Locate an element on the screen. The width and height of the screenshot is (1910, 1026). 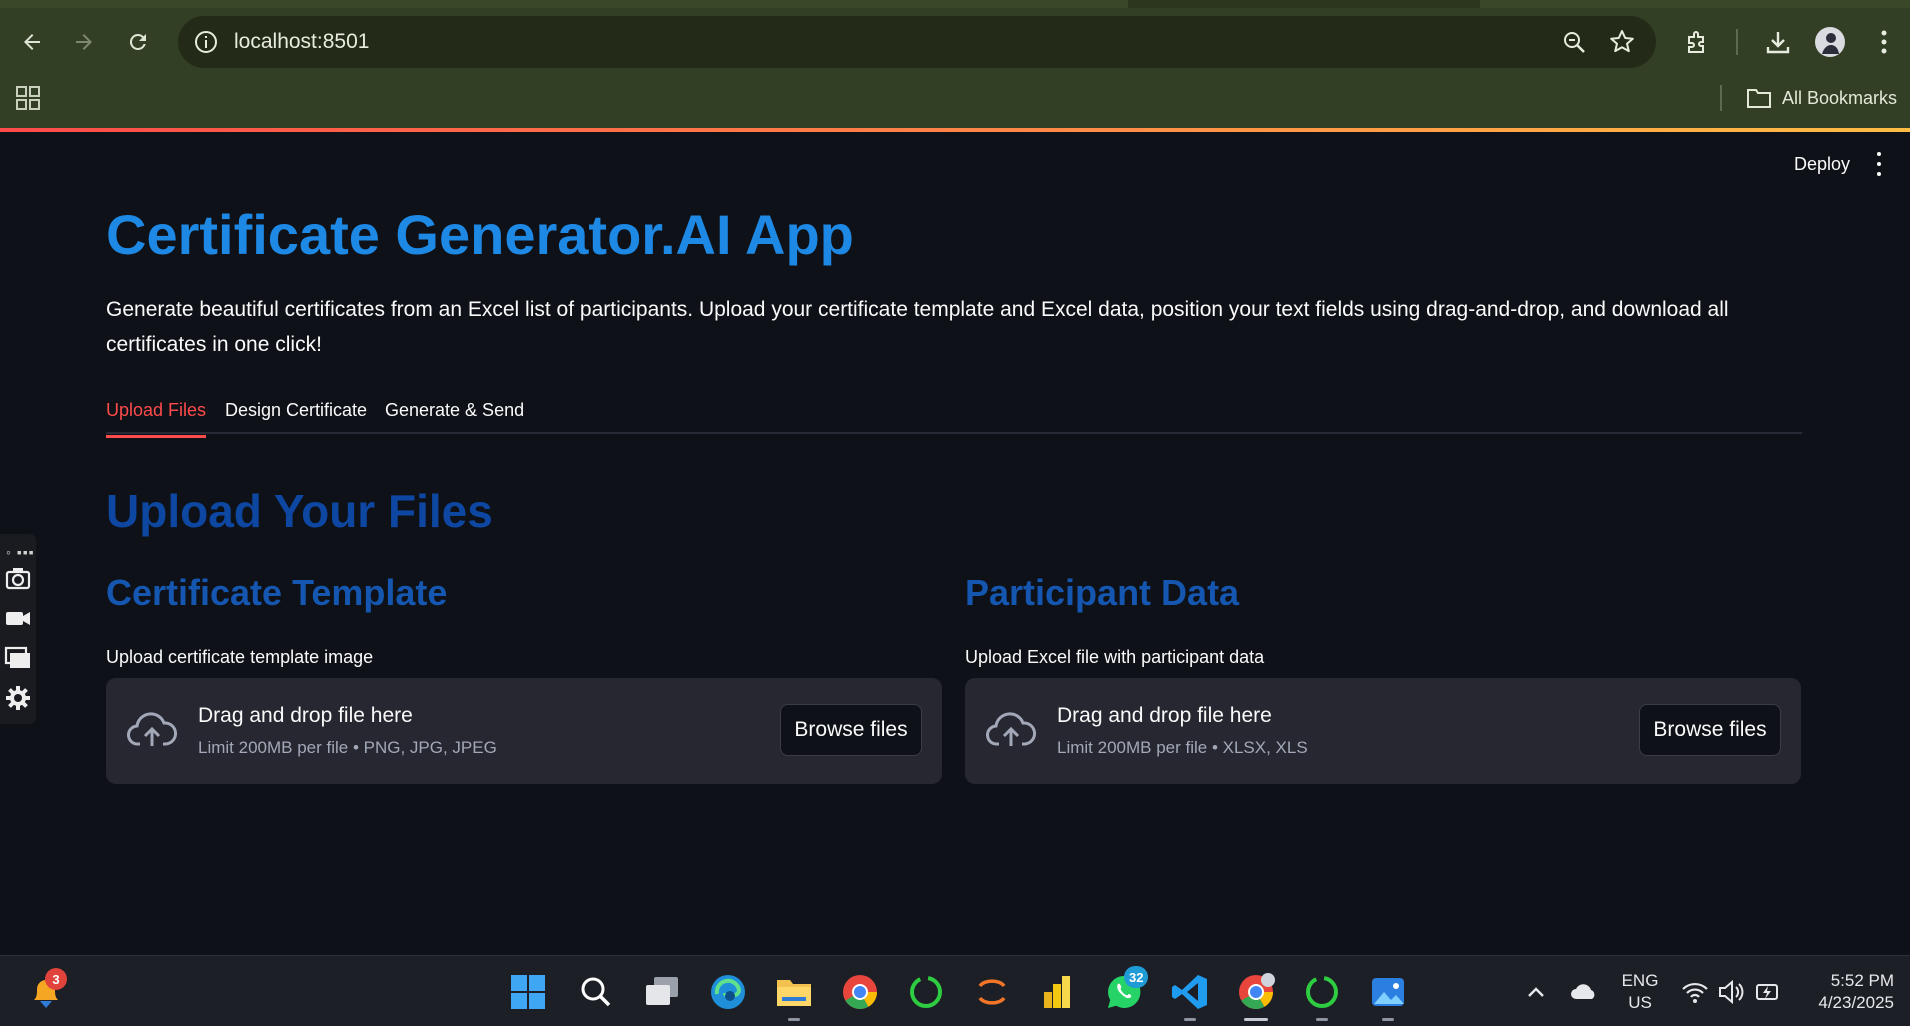
region-code: US is located at coordinates (1640, 1002).